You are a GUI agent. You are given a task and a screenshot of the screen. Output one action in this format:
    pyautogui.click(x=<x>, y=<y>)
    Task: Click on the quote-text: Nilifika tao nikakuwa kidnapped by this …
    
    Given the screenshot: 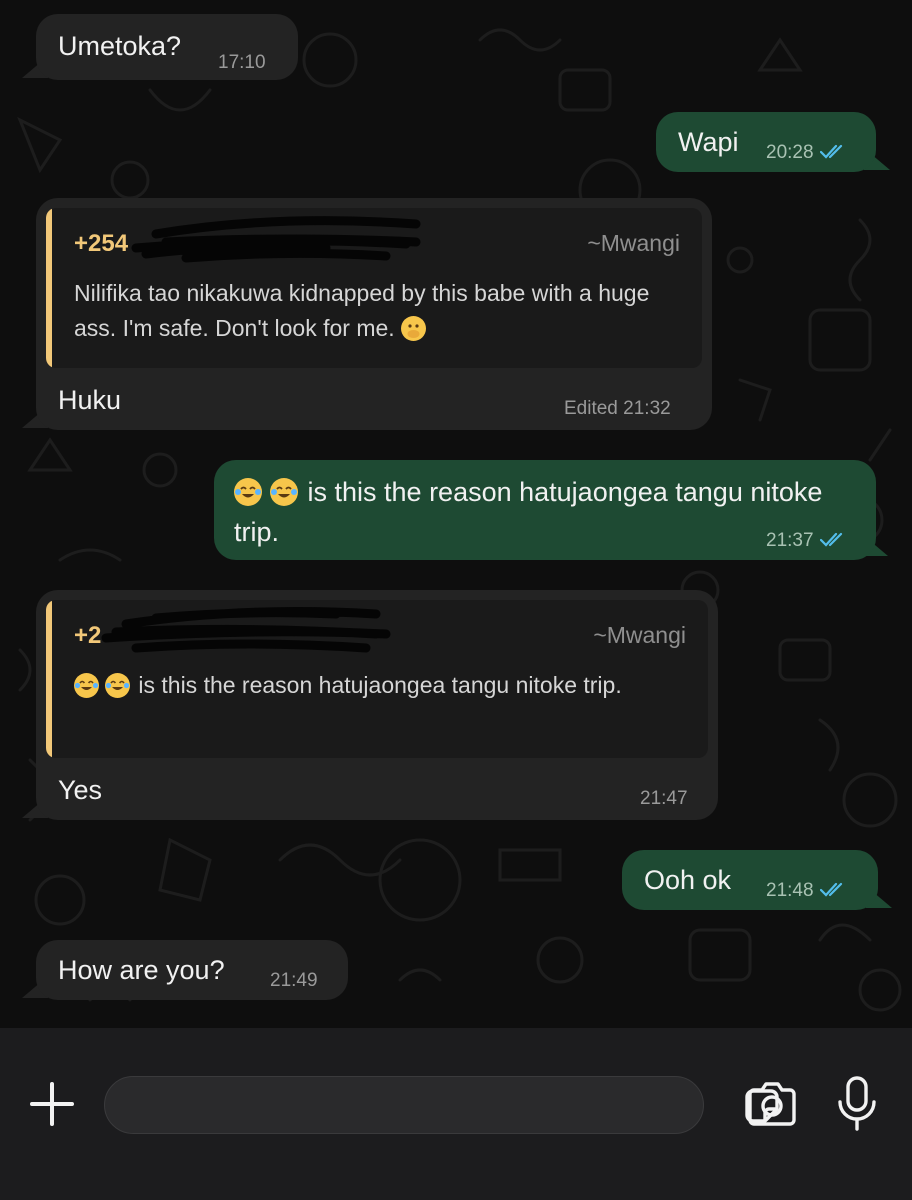 What is the action you would take?
    pyautogui.click(x=378, y=311)
    